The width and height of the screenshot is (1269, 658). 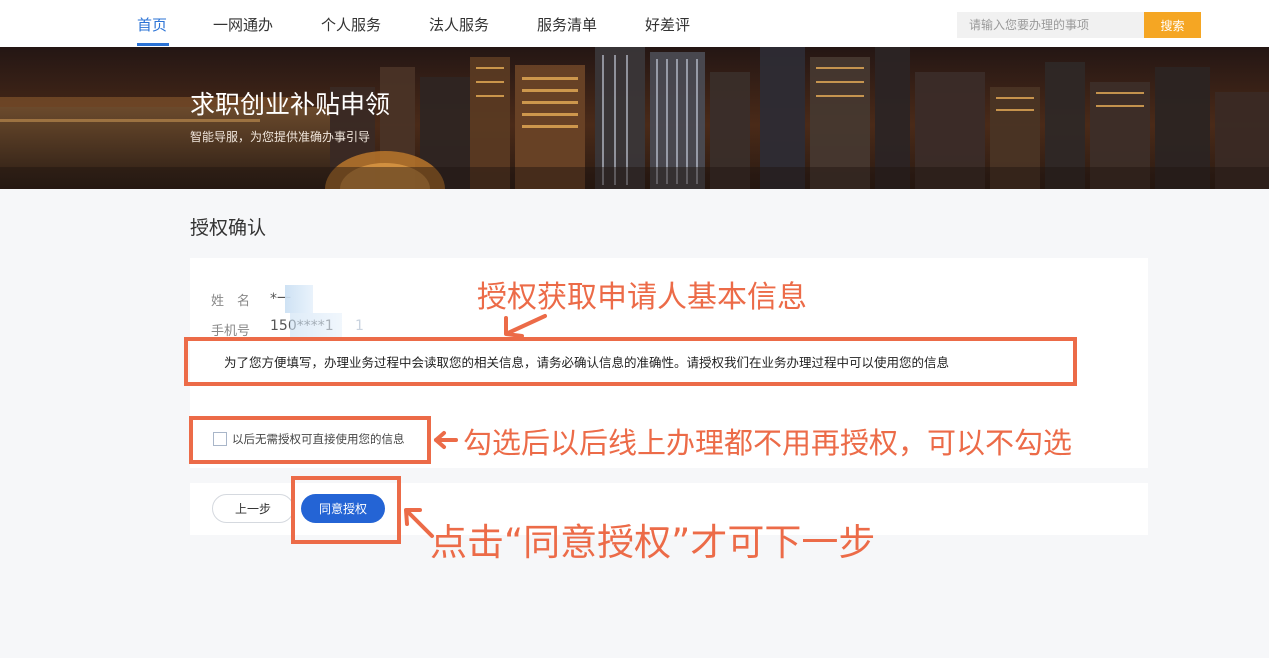 I want to click on nav-item-corporate-service: 法人服务, so click(x=459, y=24).